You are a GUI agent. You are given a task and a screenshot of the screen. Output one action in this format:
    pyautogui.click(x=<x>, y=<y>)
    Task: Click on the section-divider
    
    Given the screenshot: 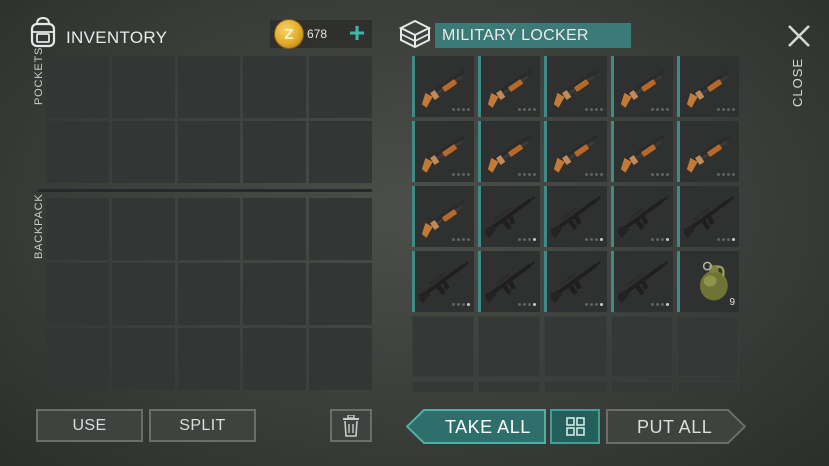 What is the action you would take?
    pyautogui.click(x=205, y=190)
    